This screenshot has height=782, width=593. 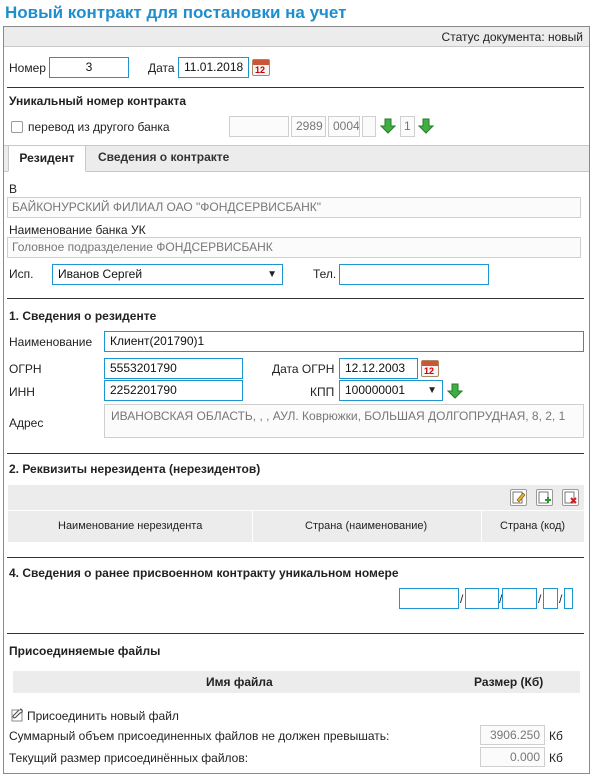 I want to click on column-header-country-name: Страна (наименование), so click(x=366, y=526).